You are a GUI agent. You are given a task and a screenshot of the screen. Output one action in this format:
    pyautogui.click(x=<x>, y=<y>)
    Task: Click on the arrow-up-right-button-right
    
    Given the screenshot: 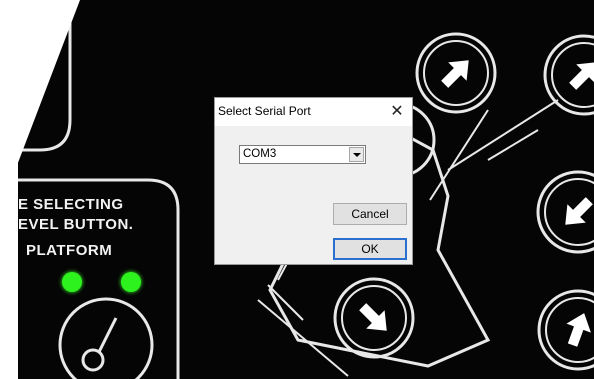 What is the action you would take?
    pyautogui.click(x=568, y=75)
    